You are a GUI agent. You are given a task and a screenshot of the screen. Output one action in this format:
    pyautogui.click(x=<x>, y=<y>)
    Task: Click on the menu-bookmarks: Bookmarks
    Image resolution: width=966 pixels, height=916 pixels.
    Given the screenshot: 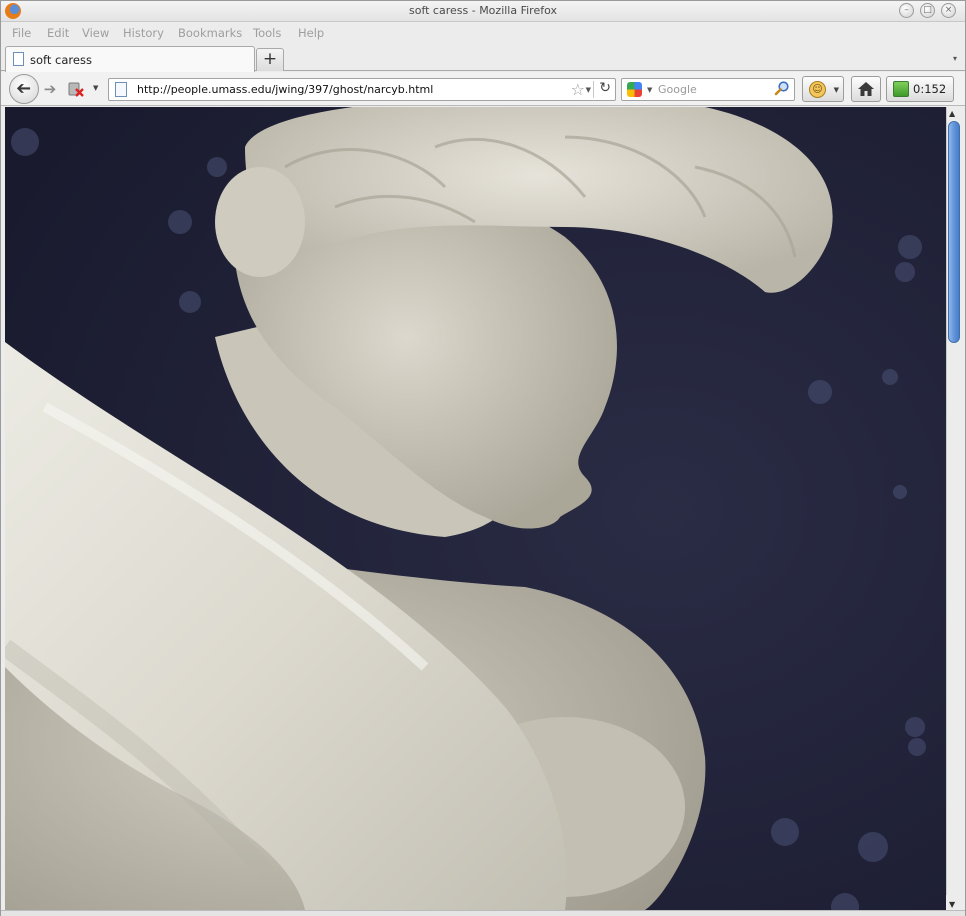 What is the action you would take?
    pyautogui.click(x=210, y=33)
    